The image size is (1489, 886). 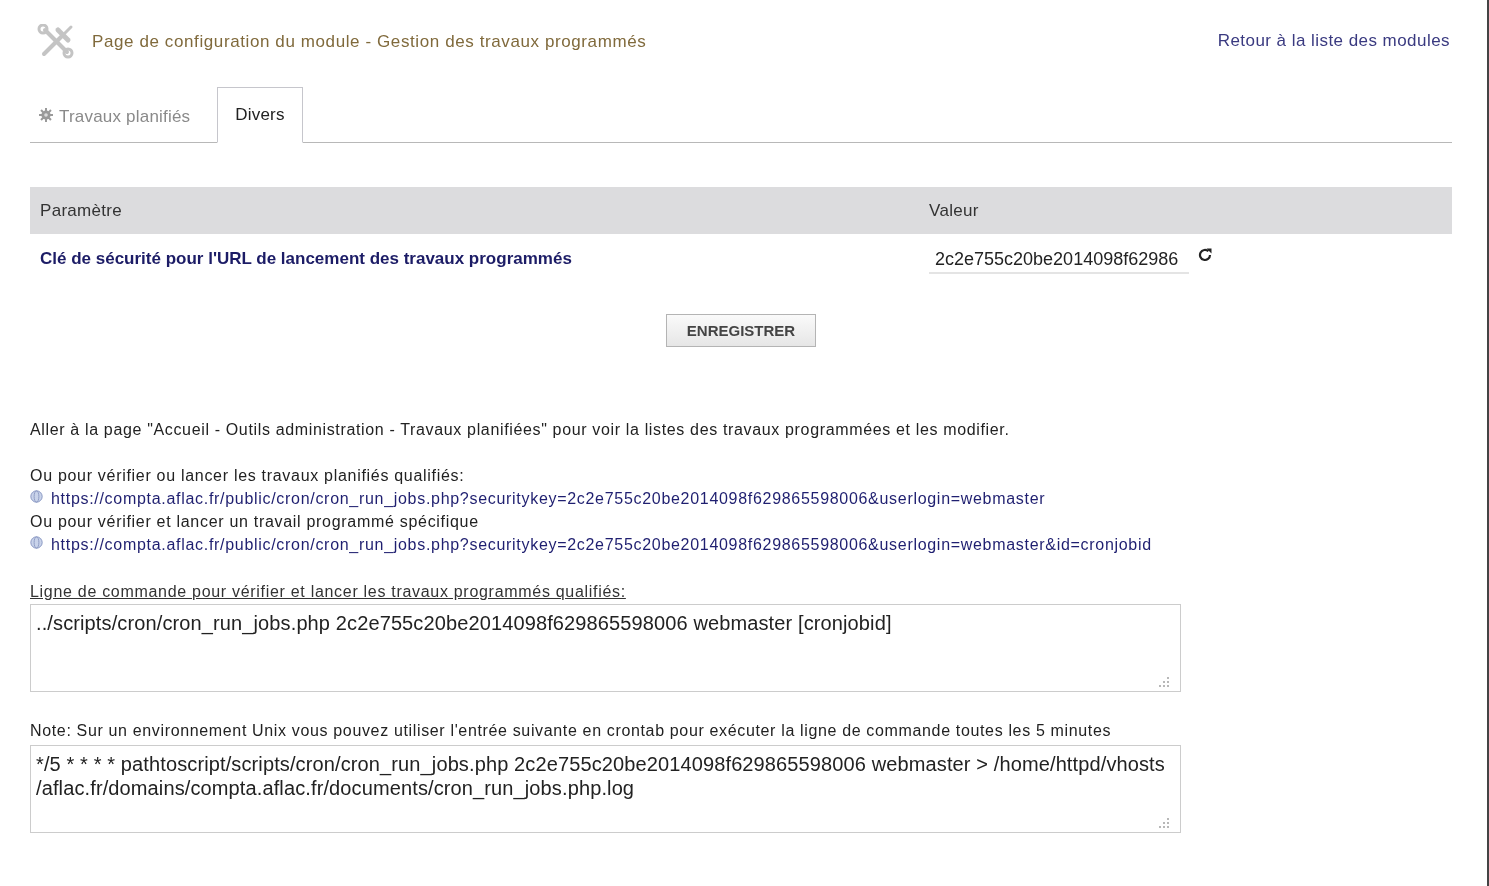 What do you see at coordinates (741, 330) in the screenshot?
I see `save-button: ENREGISTRER` at bounding box center [741, 330].